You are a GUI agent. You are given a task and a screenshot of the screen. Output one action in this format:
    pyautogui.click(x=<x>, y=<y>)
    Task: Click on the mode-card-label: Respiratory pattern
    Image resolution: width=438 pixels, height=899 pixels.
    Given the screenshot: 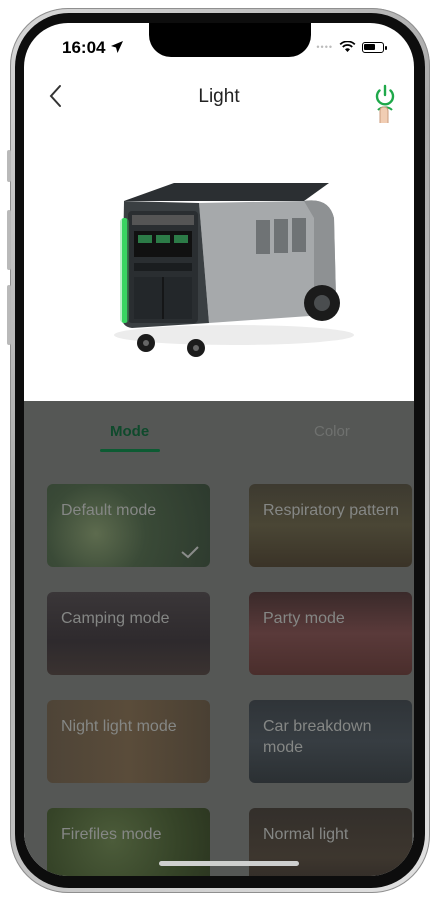 What is the action you would take?
    pyautogui.click(x=331, y=510)
    